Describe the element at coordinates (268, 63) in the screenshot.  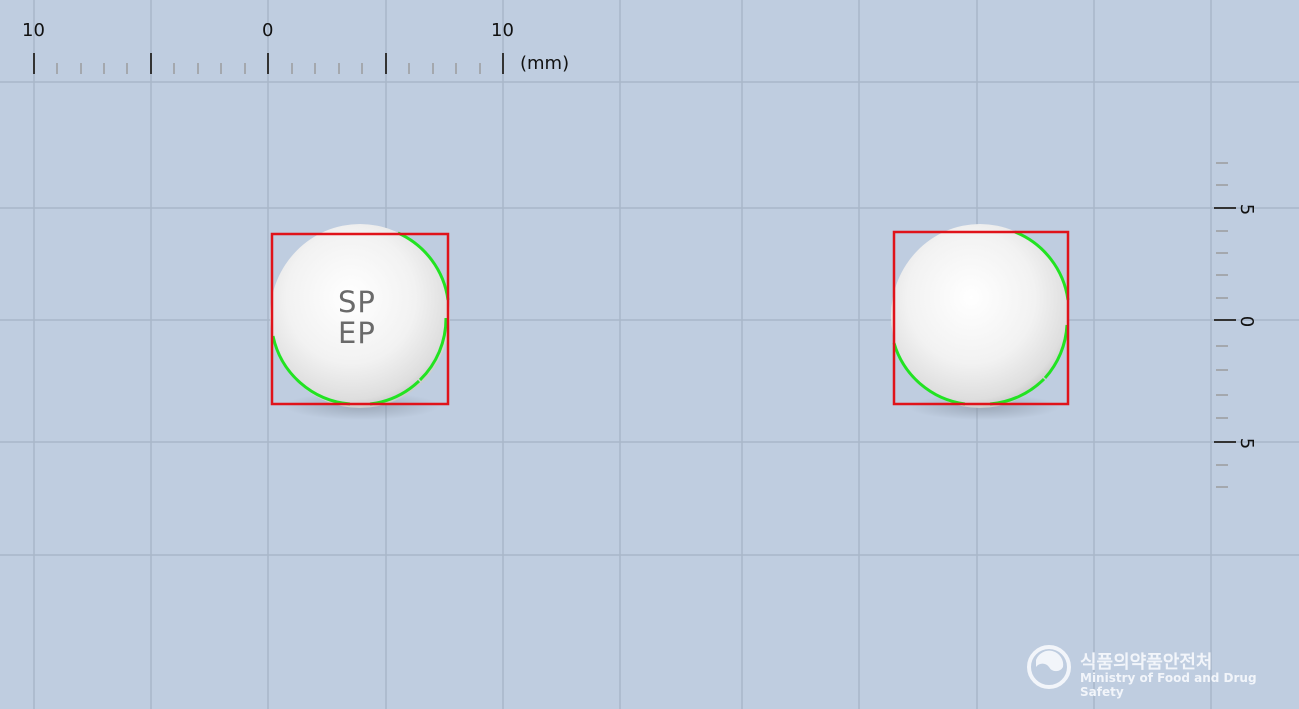
I see `top-ruler-ticks` at that location.